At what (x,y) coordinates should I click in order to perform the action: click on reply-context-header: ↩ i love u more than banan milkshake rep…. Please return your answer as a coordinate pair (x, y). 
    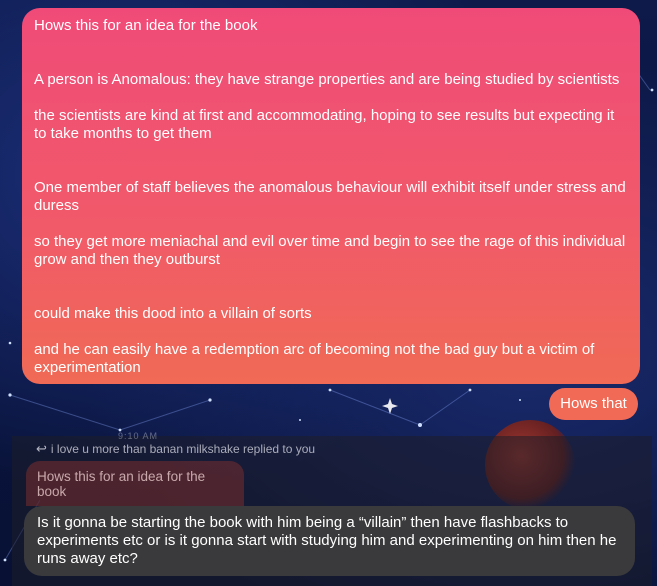
    Looking at the image, I should click on (175, 449).